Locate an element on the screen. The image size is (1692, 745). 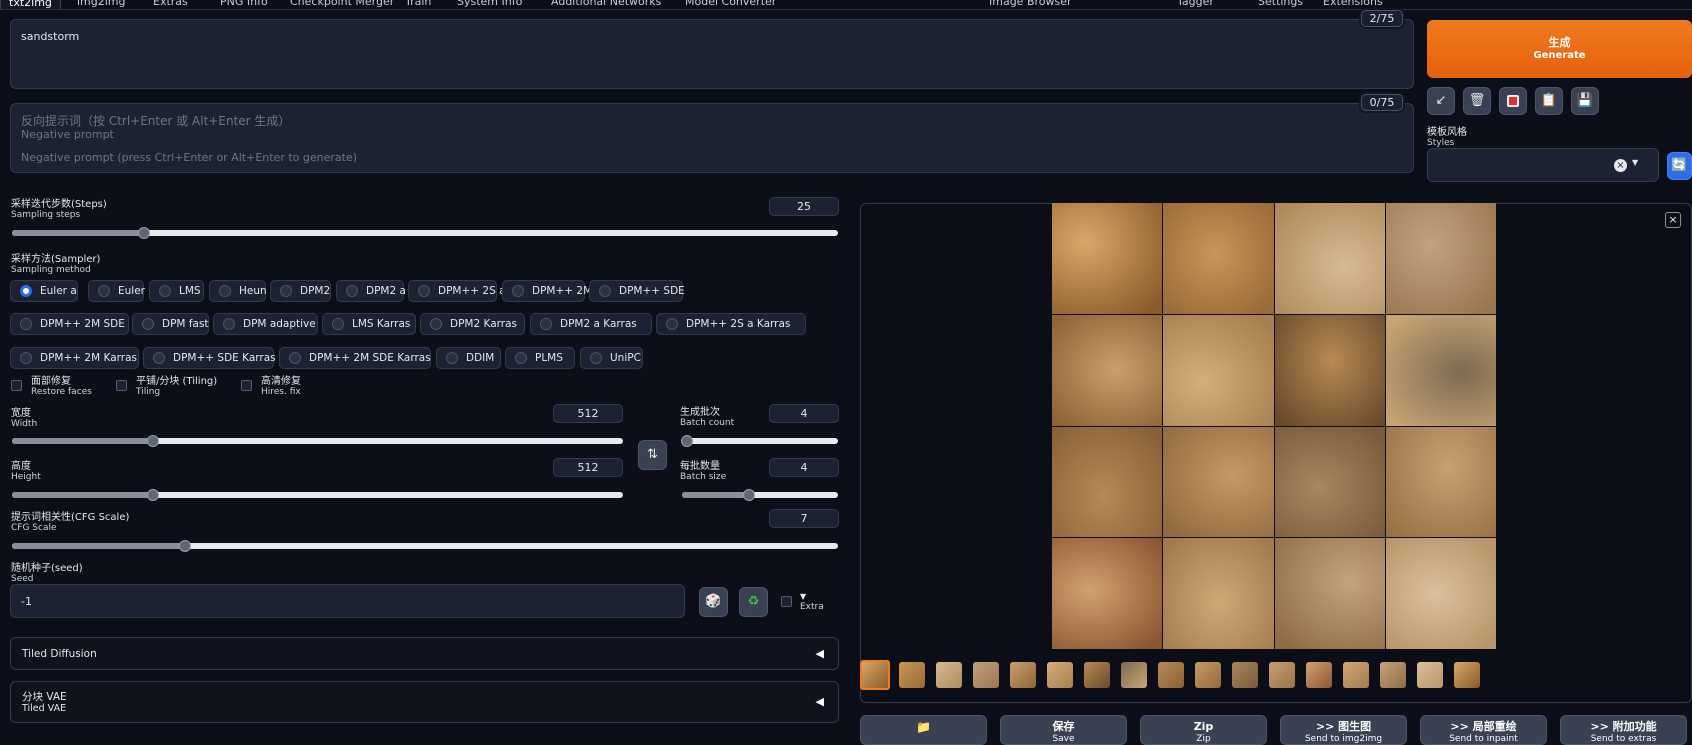
prompt-input: sandstorm is located at coordinates (712, 54).